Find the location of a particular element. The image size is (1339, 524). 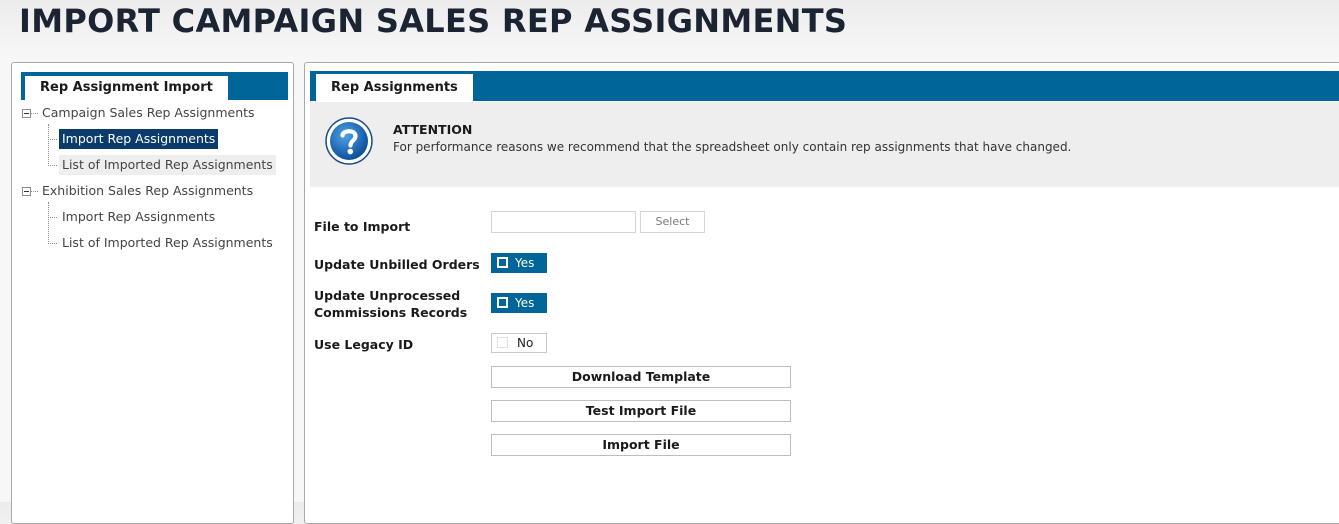

tree-item-exhibition-list-imported-rep-assignments: List of Imported Rep Assignments is located at coordinates (167, 243).